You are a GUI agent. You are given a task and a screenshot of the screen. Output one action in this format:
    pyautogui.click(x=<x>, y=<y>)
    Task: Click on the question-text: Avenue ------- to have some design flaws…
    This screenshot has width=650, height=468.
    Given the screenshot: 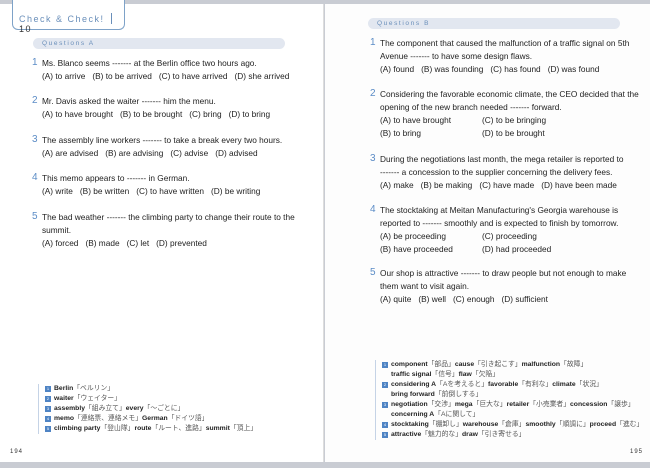 What is the action you would take?
    pyautogui.click(x=456, y=56)
    